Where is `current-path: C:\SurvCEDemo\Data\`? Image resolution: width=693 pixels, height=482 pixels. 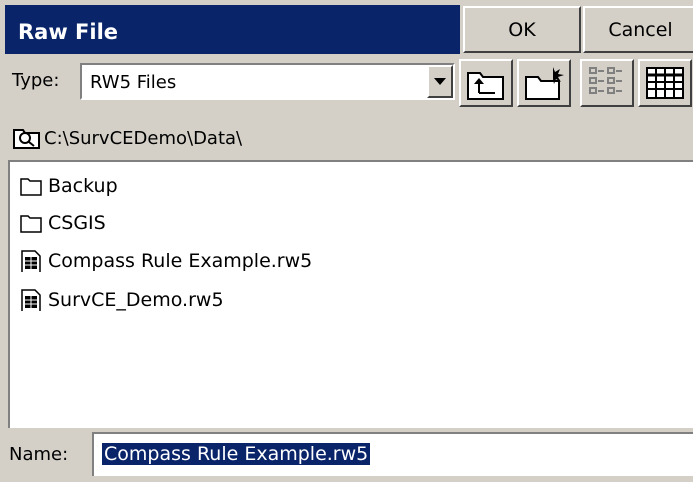 current-path: C:\SurvCEDemo\Data\ is located at coordinates (143, 138).